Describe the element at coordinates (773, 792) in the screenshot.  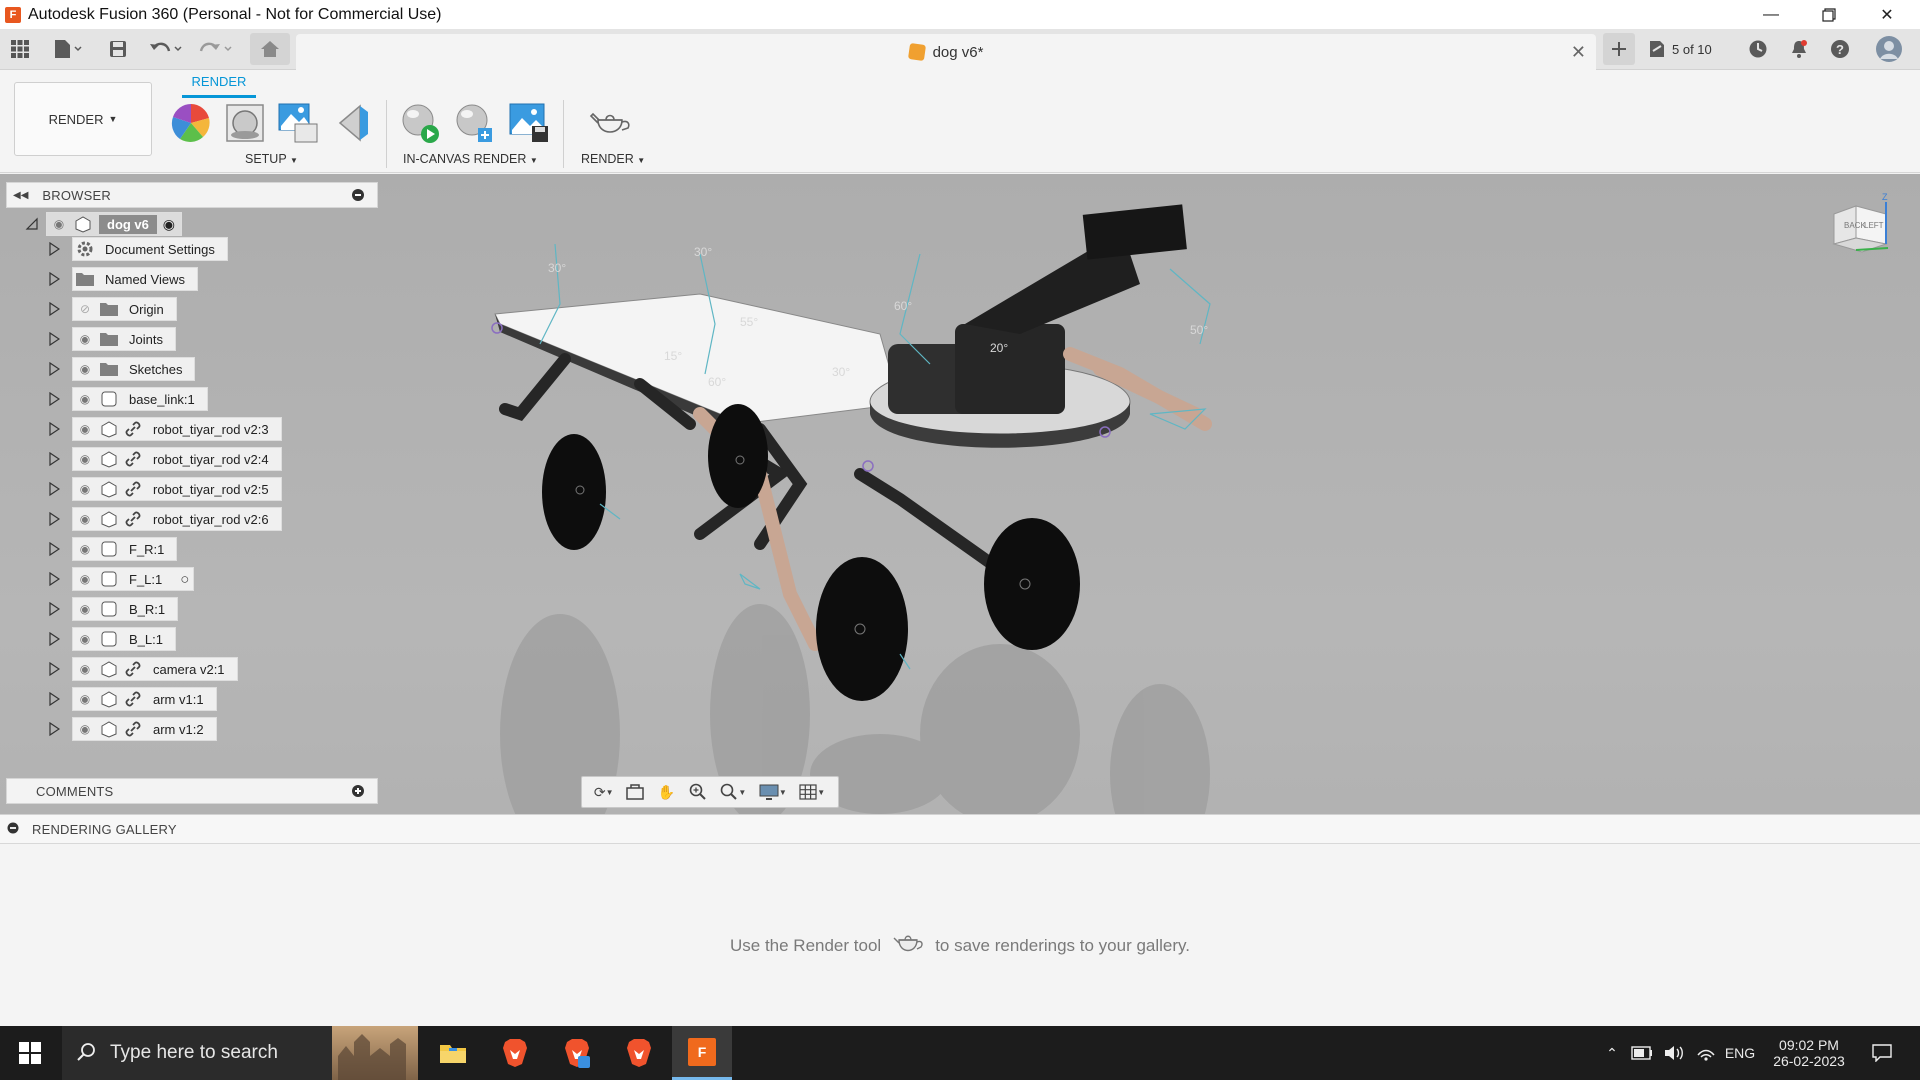
I see `display-settings-icon: ▼` at that location.